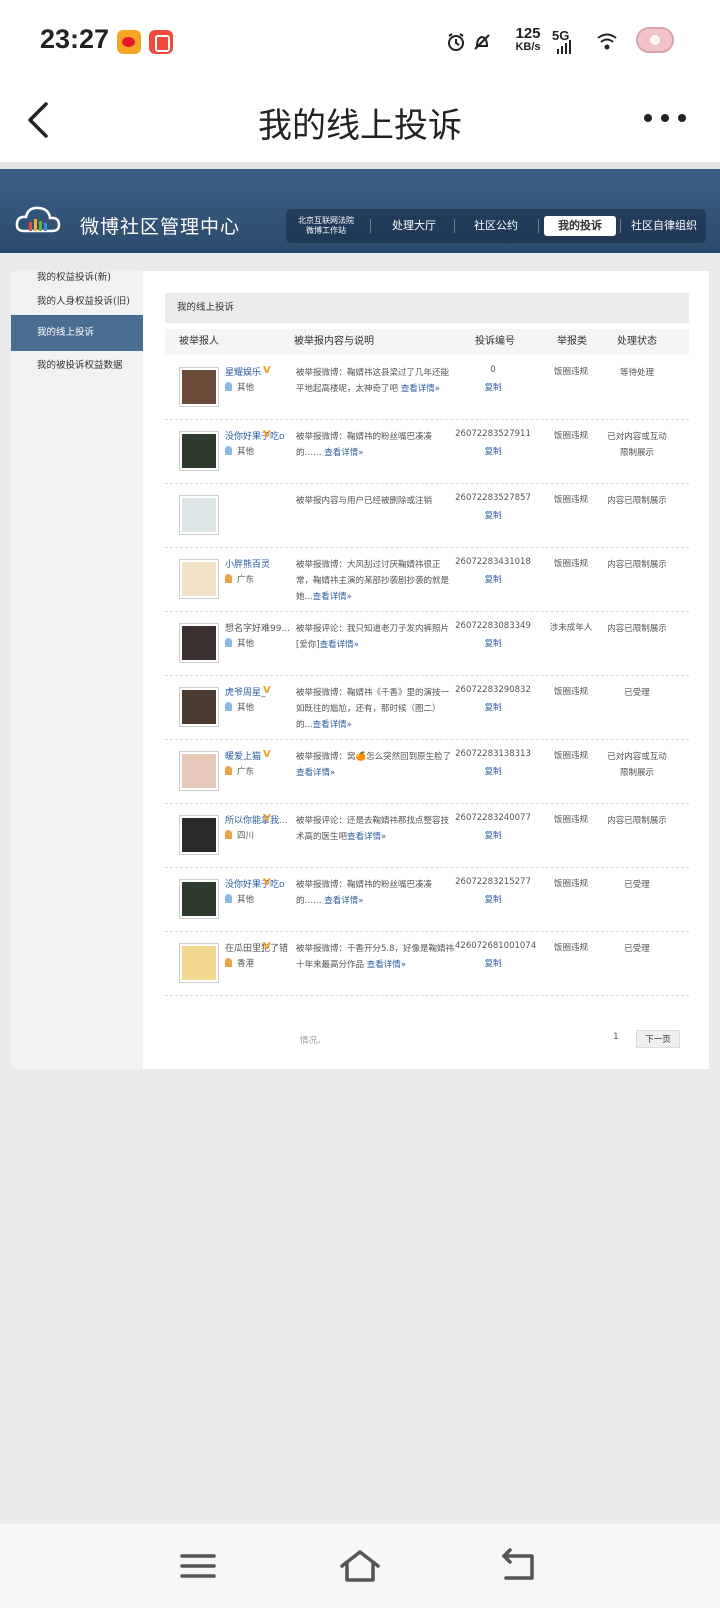 This screenshot has width=720, height=1608. What do you see at coordinates (260, 371) in the screenshot?
I see `reported-user-name: 星耀娱乐` at bounding box center [260, 371].